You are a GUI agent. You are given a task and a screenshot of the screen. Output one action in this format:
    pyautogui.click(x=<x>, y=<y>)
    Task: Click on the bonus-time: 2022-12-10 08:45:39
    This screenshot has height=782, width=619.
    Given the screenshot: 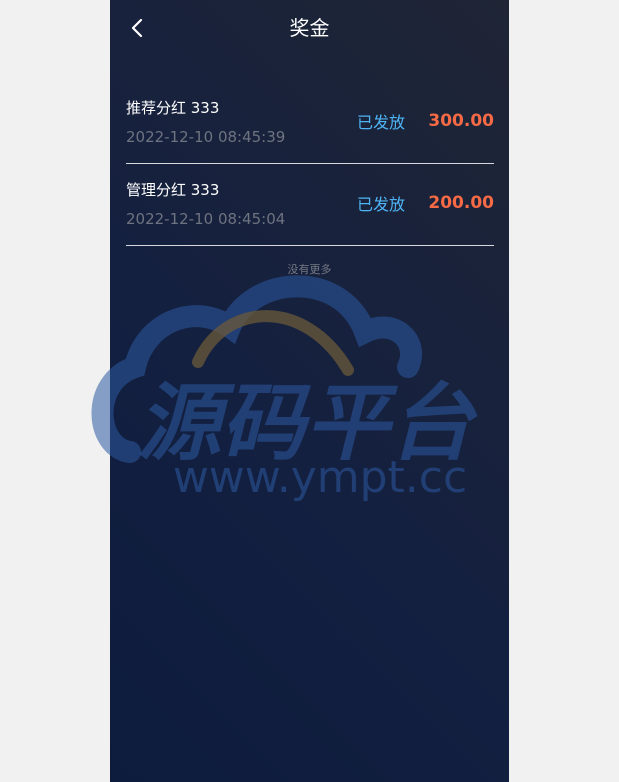 What is the action you would take?
    pyautogui.click(x=206, y=137)
    